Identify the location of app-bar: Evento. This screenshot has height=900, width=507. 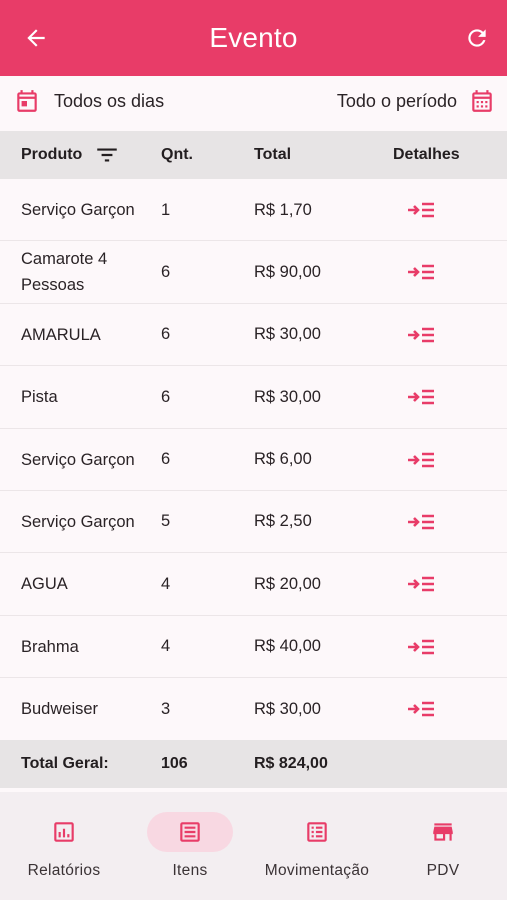
(253, 38).